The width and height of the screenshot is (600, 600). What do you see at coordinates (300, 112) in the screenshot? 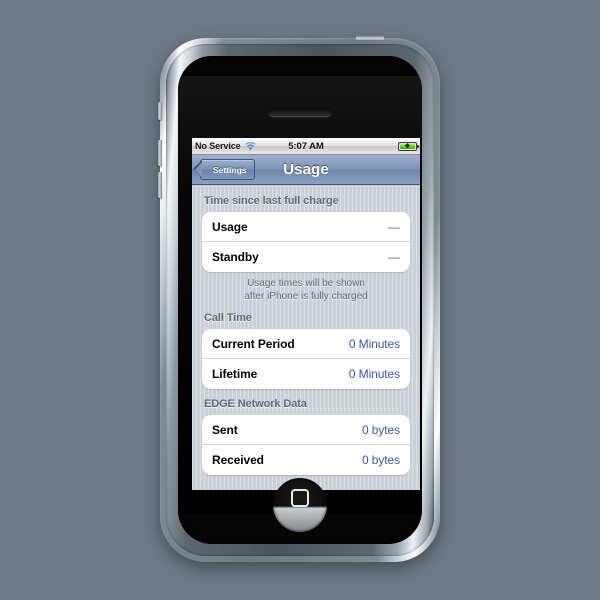
I see `earpiece-speaker-icon` at bounding box center [300, 112].